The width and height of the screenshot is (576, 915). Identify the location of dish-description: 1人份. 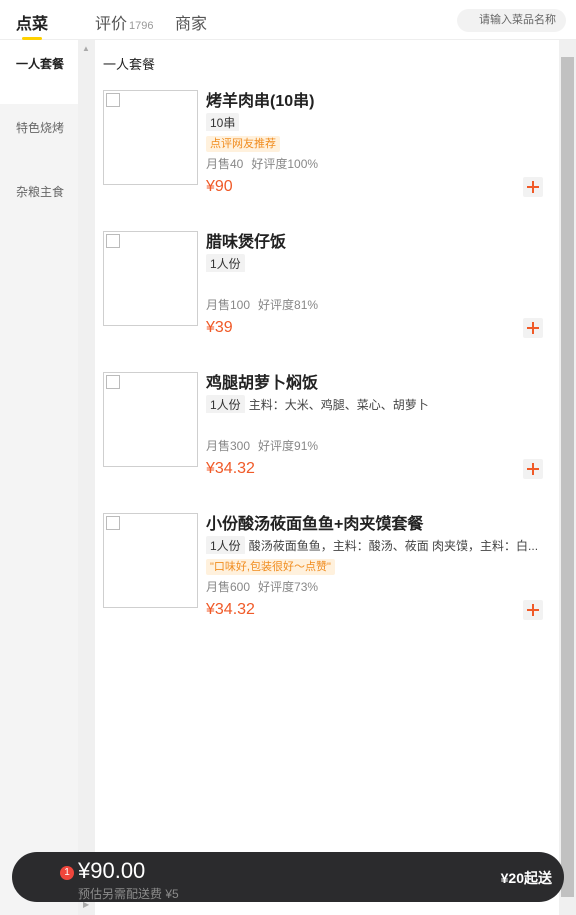
(376, 263).